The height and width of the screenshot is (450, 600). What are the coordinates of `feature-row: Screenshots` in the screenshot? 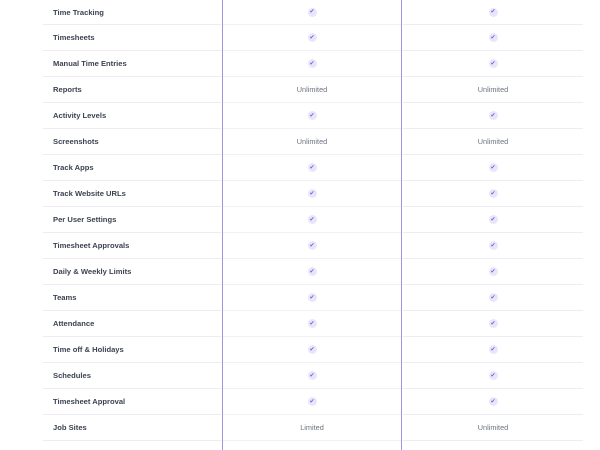 It's located at (132, 142).